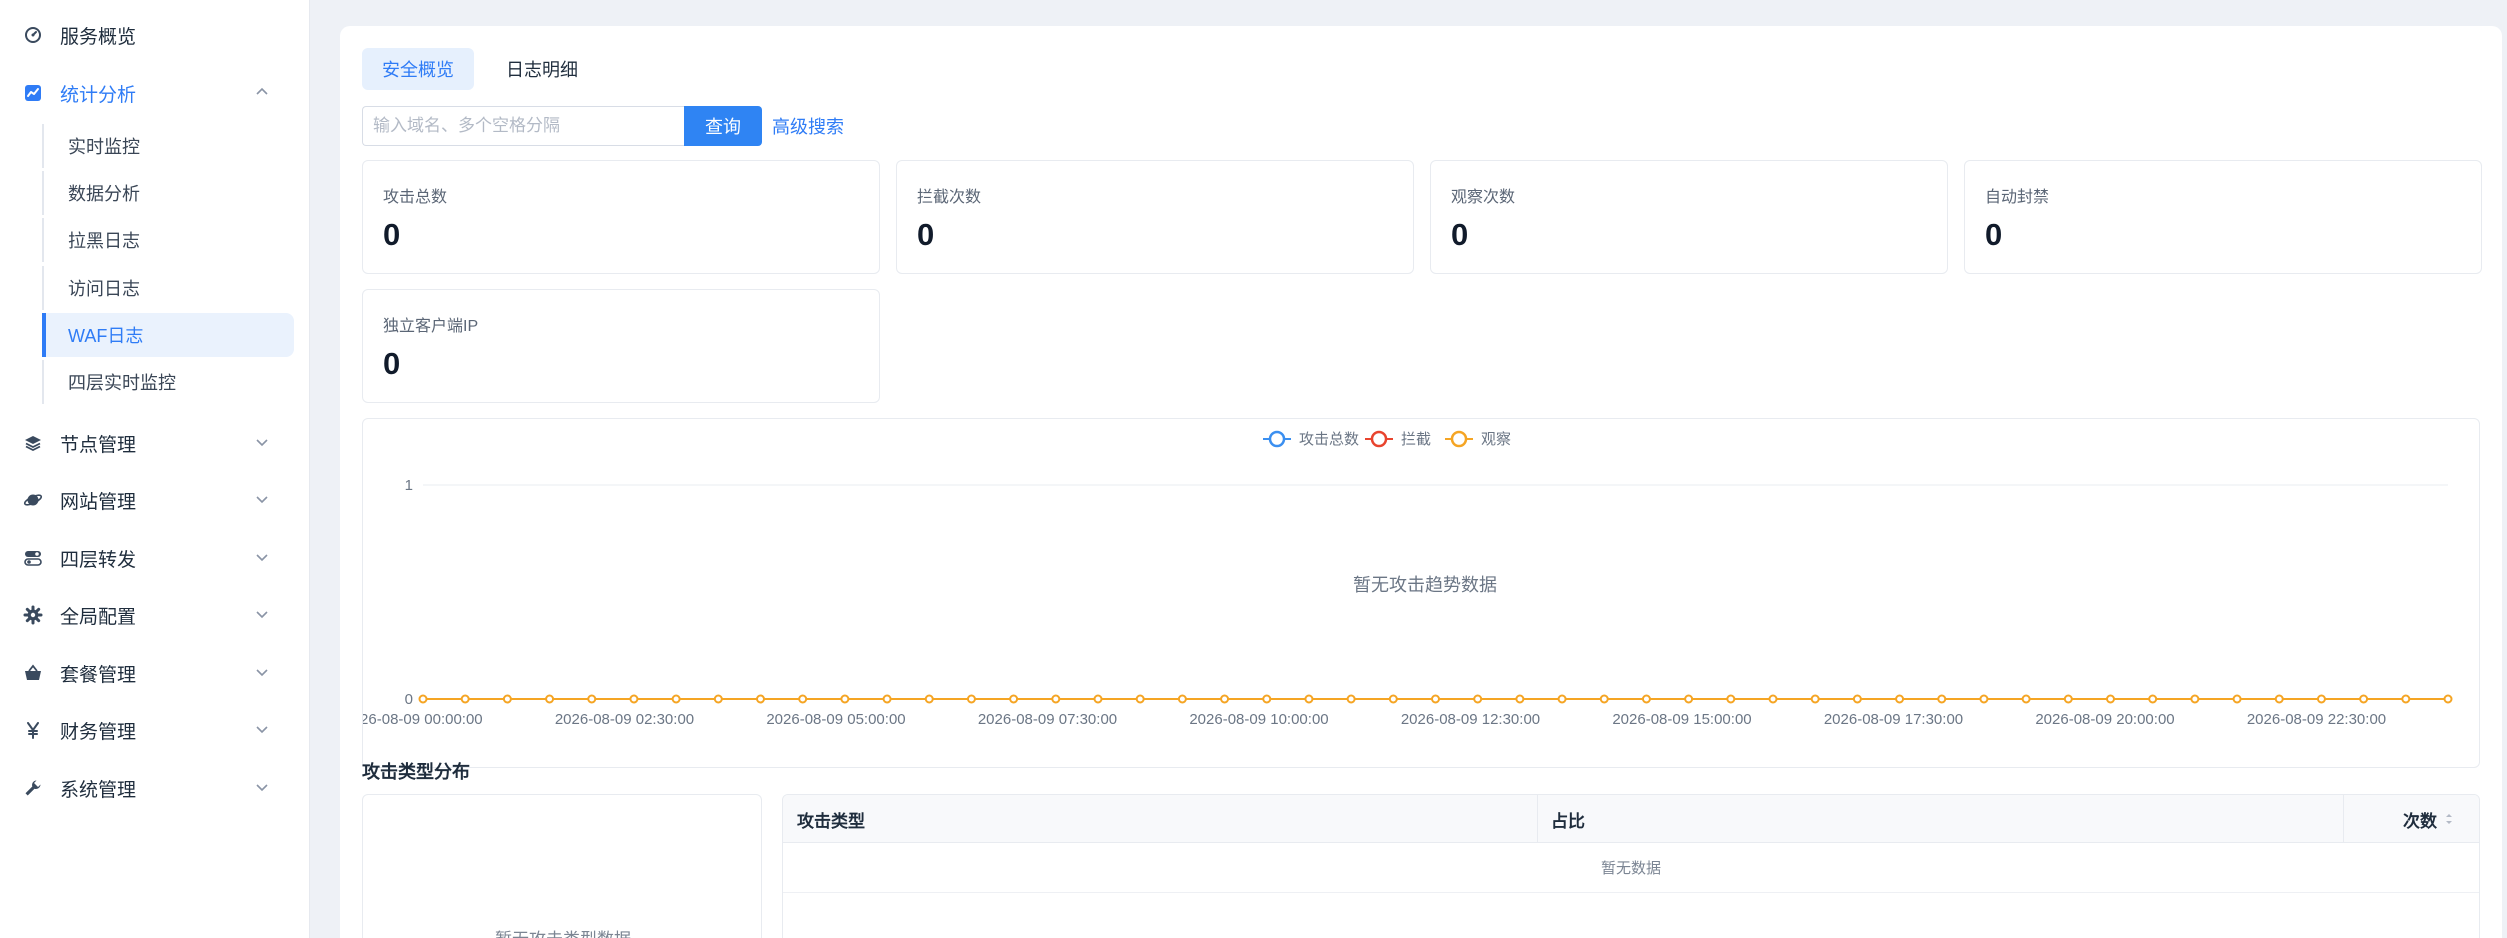 The height and width of the screenshot is (938, 2507). I want to click on x-tick-label: 2026-08-09 10:00:00, so click(1258, 719).